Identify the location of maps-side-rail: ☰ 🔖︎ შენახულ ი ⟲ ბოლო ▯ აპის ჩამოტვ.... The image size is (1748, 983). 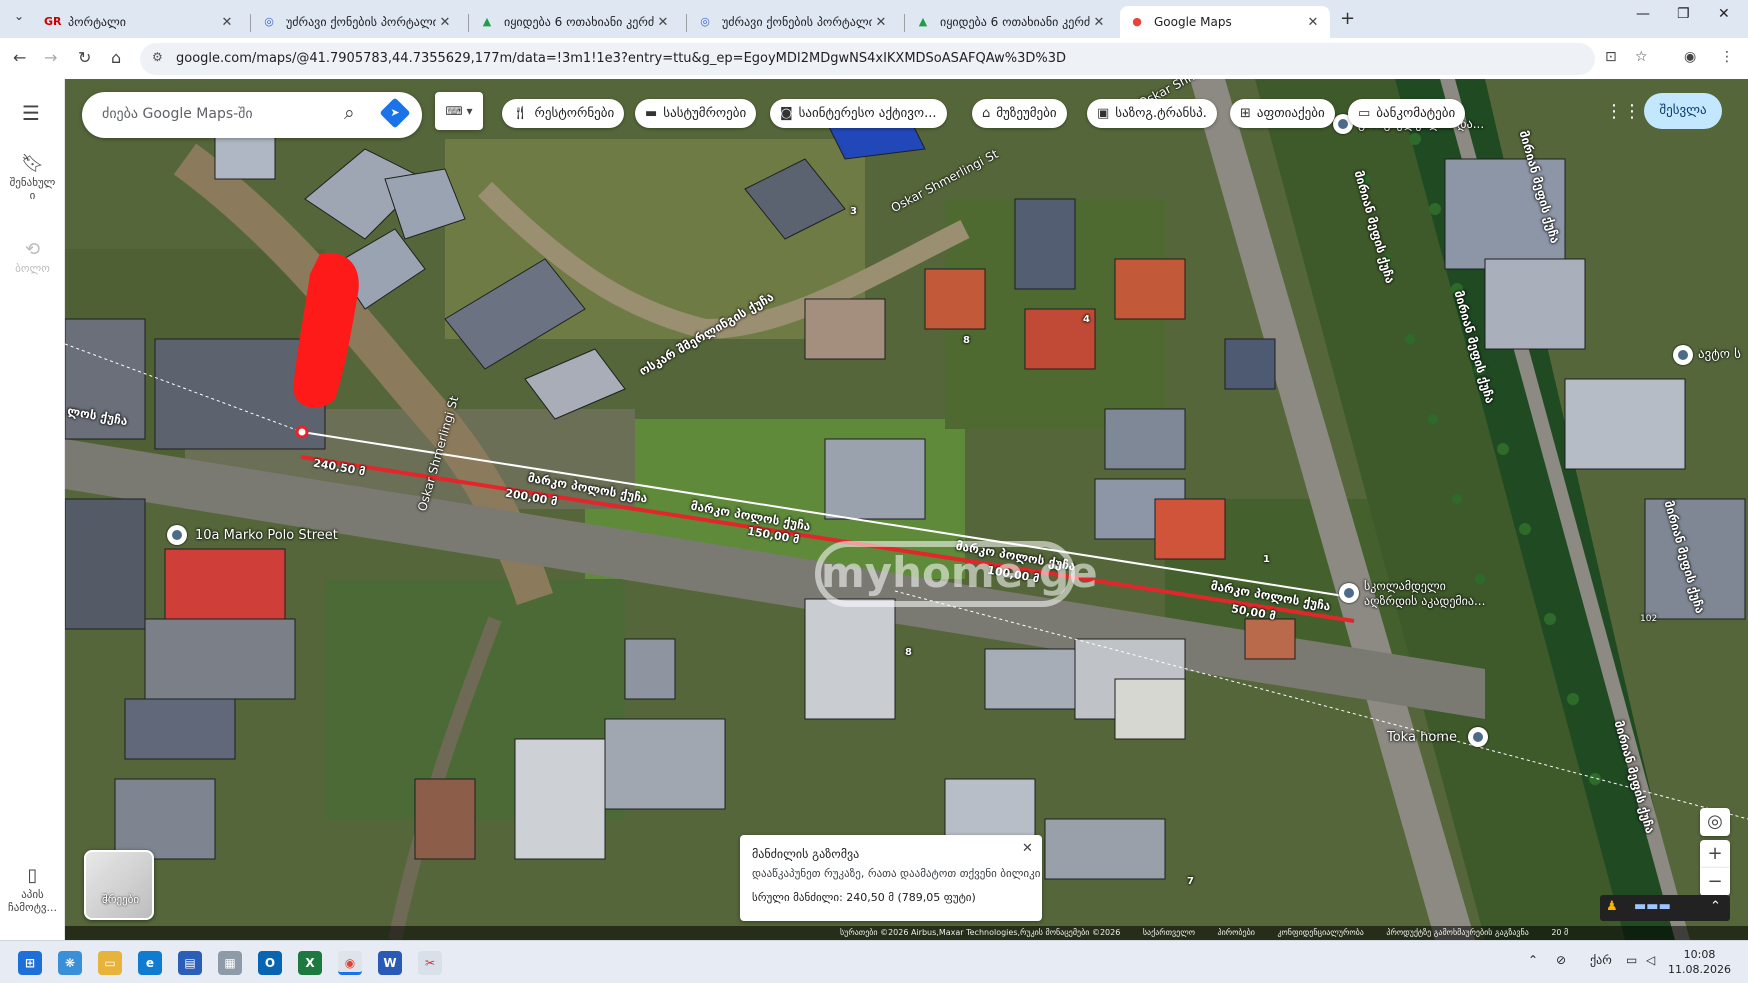
(32, 509).